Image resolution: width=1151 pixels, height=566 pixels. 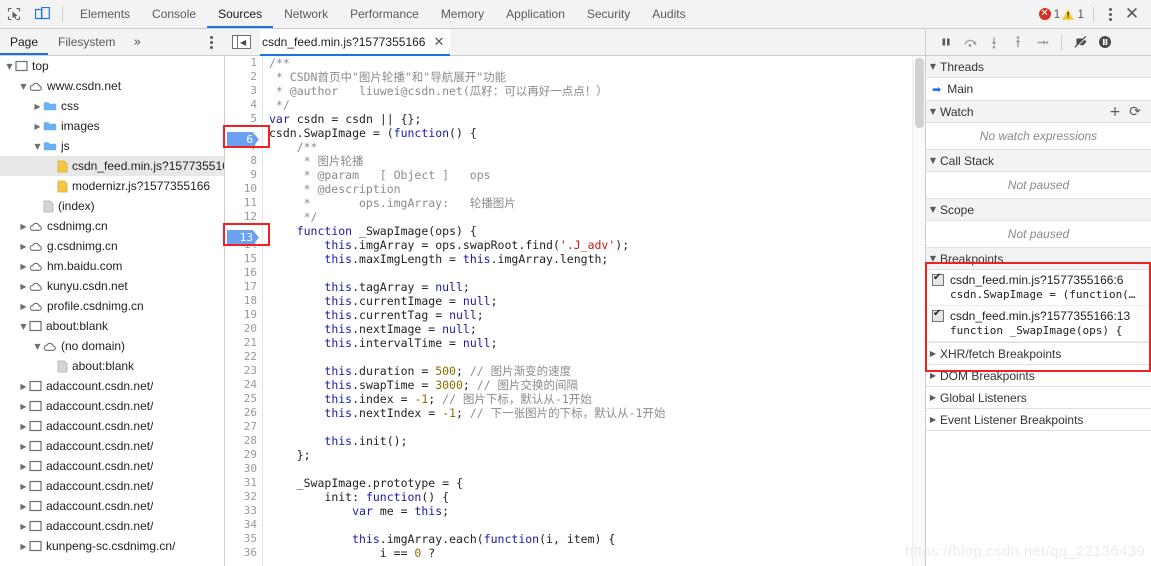 What do you see at coordinates (1038, 89) in the screenshot?
I see `thread-item-main: ➡ Main` at bounding box center [1038, 89].